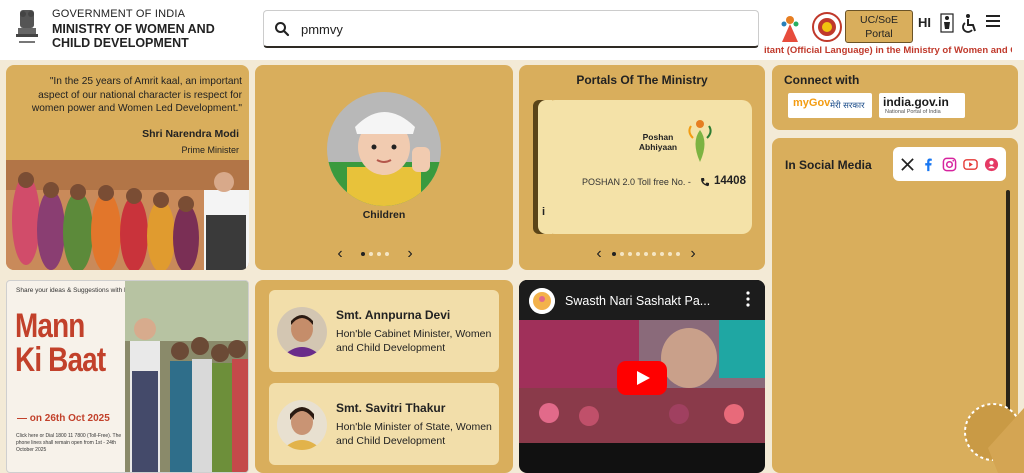  I want to click on search-input: pmmvy, so click(322, 29).